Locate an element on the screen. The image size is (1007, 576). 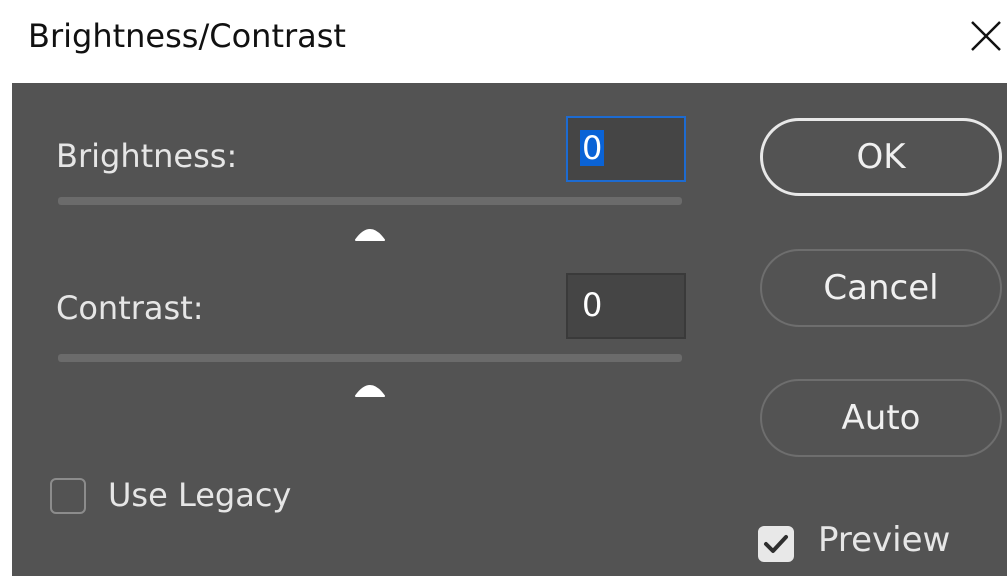
use-legacy-label: Use Legacy is located at coordinates (200, 495).